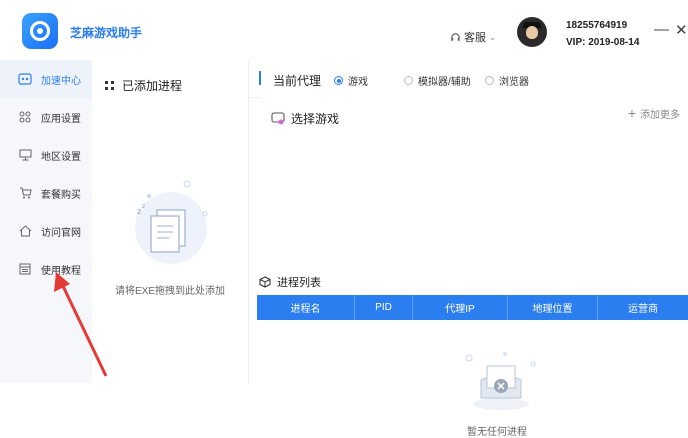 This screenshot has height=438, width=688. I want to click on added-process-header: 已添加进程, so click(143, 85).